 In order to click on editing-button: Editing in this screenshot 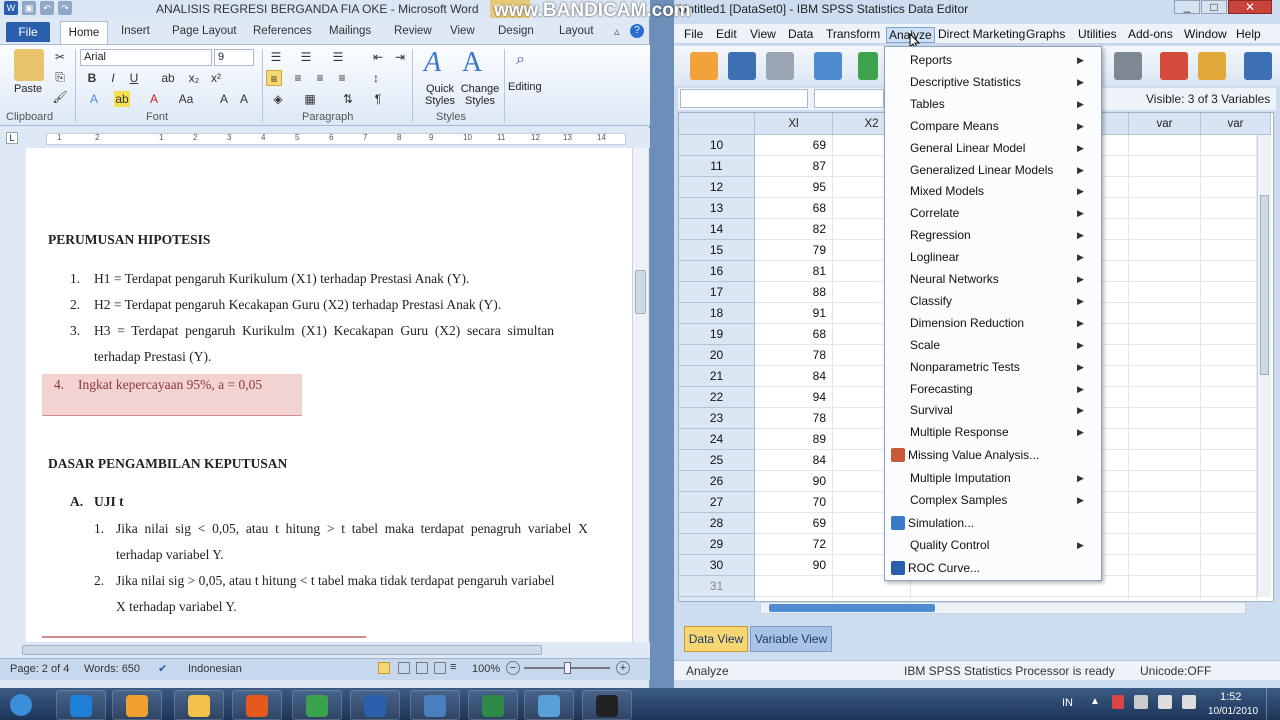, I will do `click(525, 87)`.